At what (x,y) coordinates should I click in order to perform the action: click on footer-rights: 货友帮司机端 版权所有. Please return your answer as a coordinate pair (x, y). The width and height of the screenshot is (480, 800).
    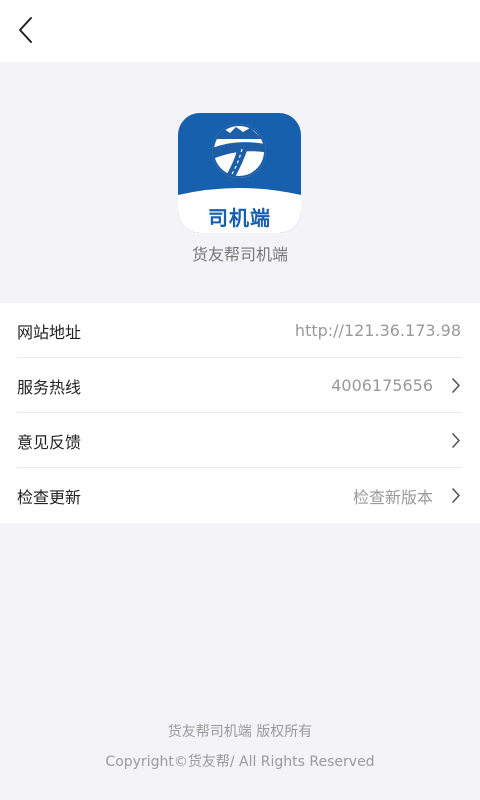
    Looking at the image, I should click on (240, 732).